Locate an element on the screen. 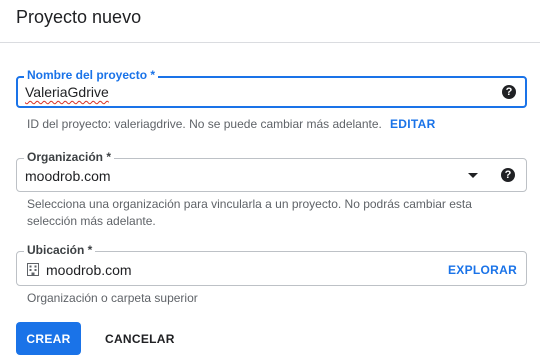 This screenshot has width=540, height=362. edit-project-id-button: EDITAR is located at coordinates (413, 124).